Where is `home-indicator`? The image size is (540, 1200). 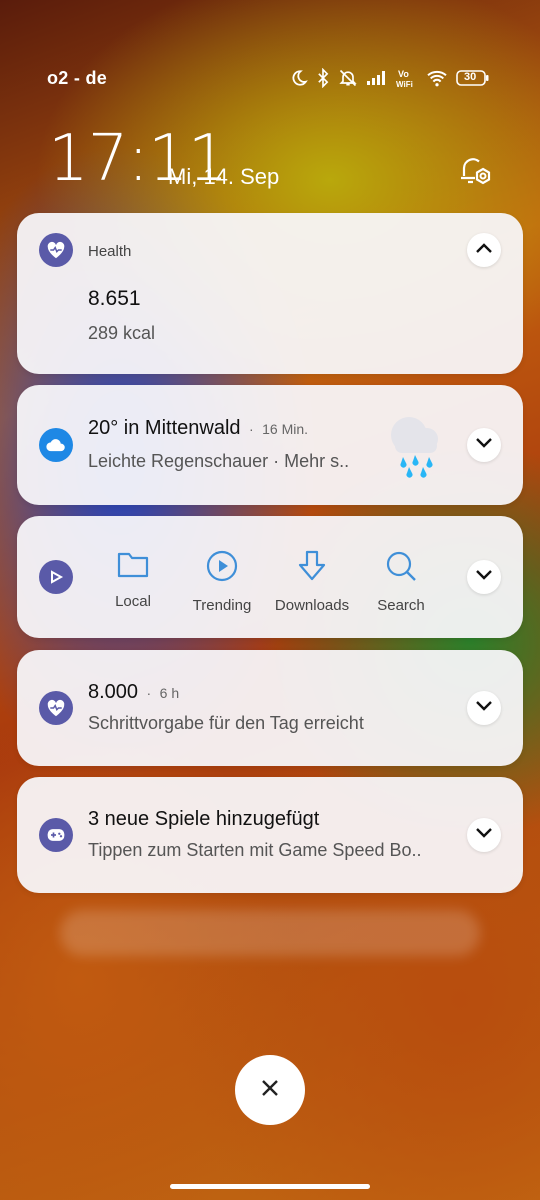
home-indicator is located at coordinates (270, 1186).